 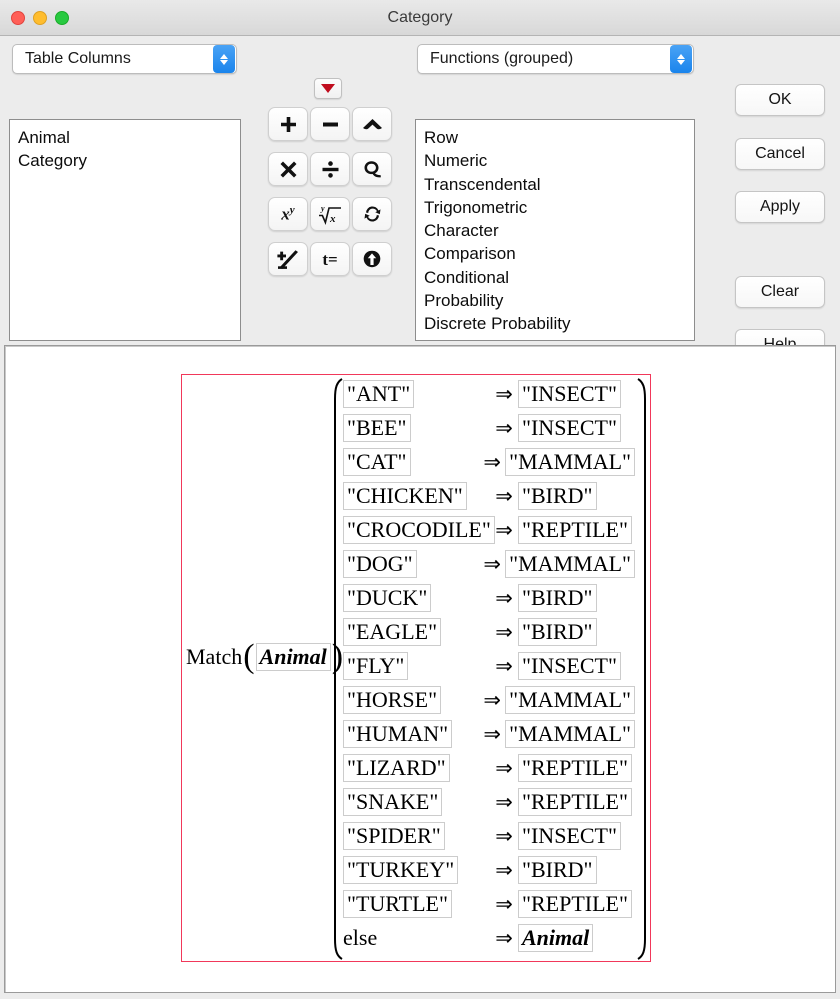 I want to click on match-row: "ANT" ⇒ "INSECT", so click(x=489, y=394).